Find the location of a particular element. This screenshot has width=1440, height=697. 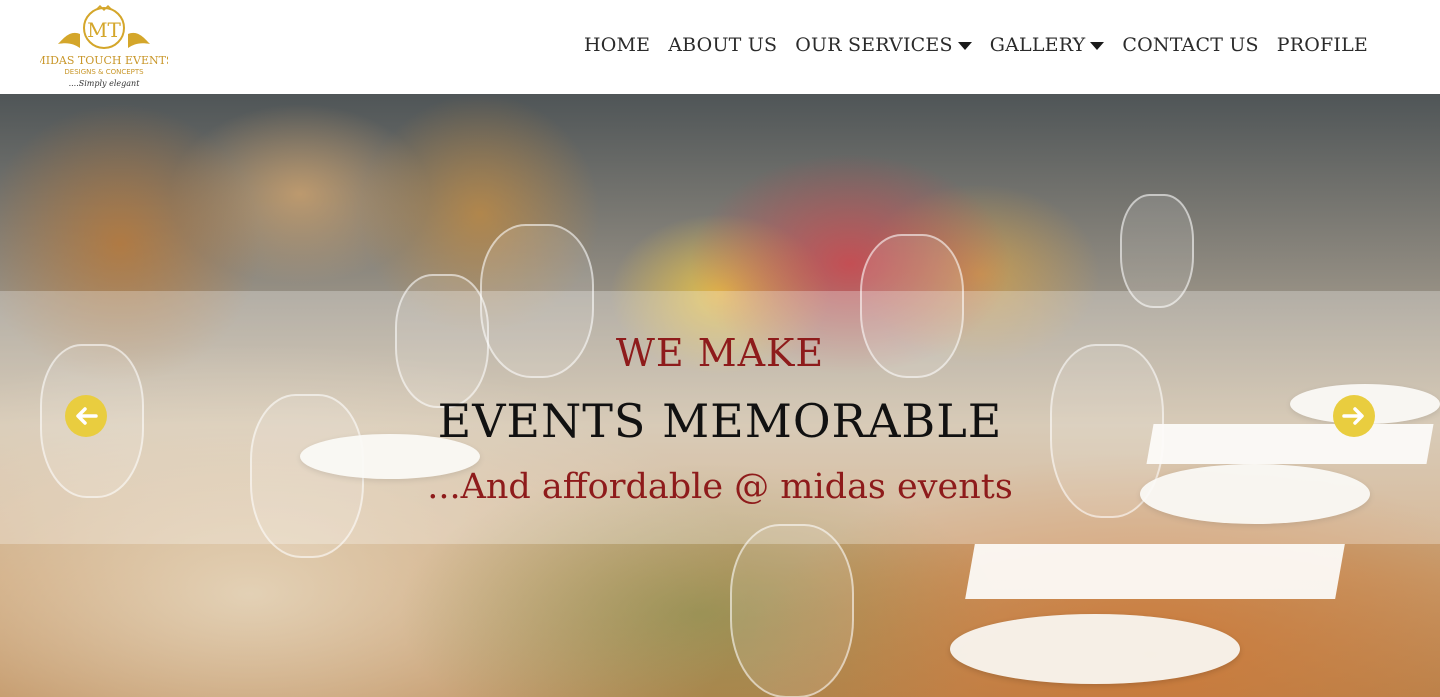

nav-our-services-label: OUR SERVICES is located at coordinates (874, 45).